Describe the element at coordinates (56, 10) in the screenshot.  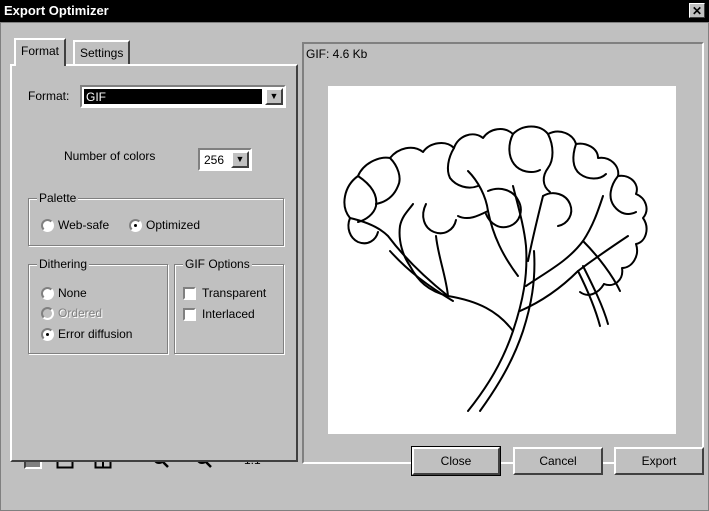
I see `window-title: Export Optimizer` at that location.